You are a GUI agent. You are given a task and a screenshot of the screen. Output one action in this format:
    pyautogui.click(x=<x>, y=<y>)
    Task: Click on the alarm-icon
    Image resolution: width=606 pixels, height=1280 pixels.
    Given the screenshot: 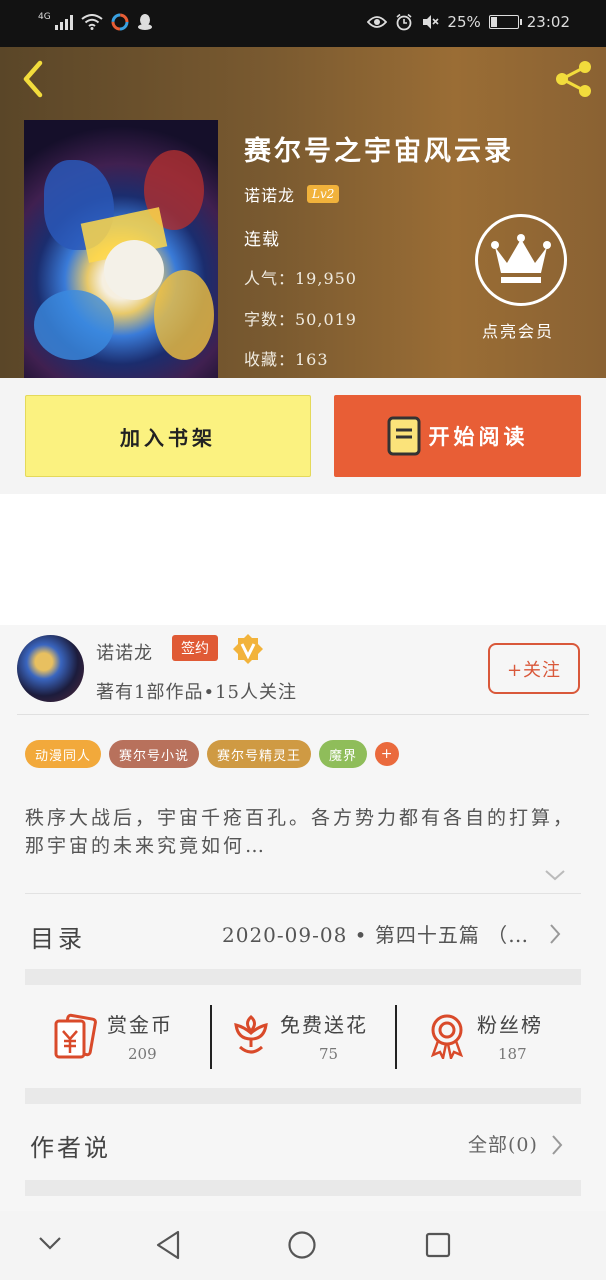 What is the action you would take?
    pyautogui.click(x=404, y=22)
    